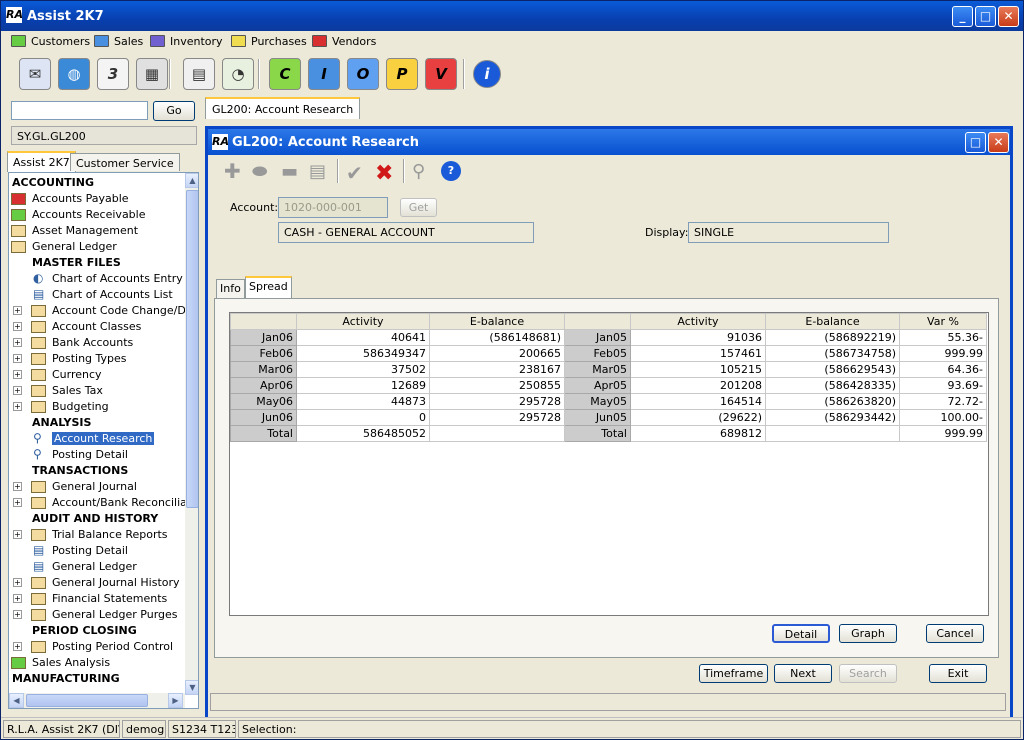  Describe the element at coordinates (112, 294) in the screenshot. I see `tree-item: Chart of Accounts List` at that location.